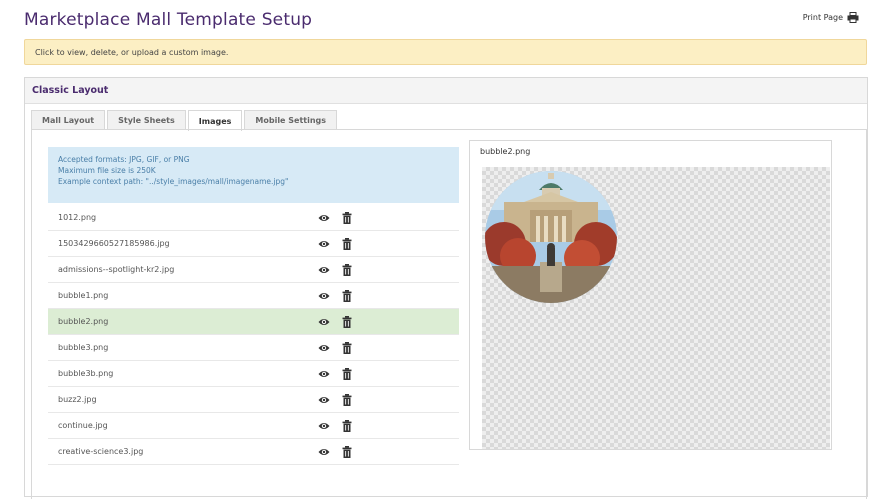  I want to click on file-name: 1503429660527185986.jpg, so click(253, 243).